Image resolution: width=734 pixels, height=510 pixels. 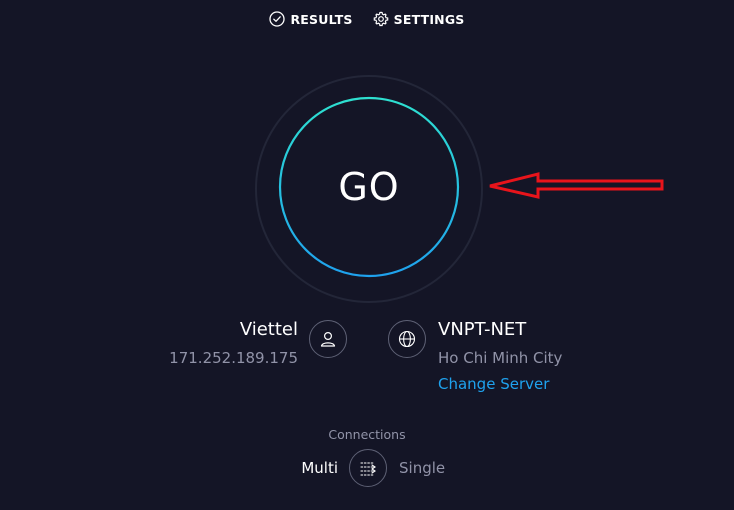 What do you see at coordinates (429, 19) in the screenshot?
I see `settings-nav-label: SETTINGS` at bounding box center [429, 19].